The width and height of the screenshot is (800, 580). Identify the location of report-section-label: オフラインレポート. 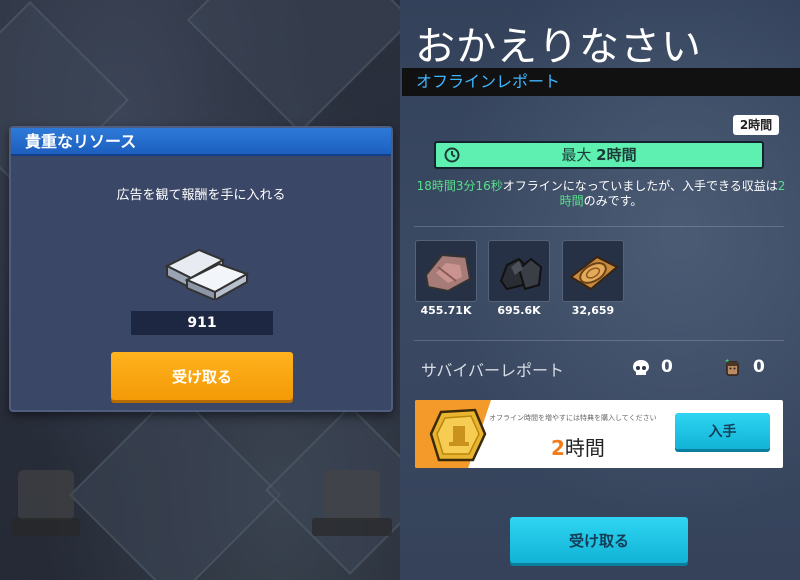
(488, 81).